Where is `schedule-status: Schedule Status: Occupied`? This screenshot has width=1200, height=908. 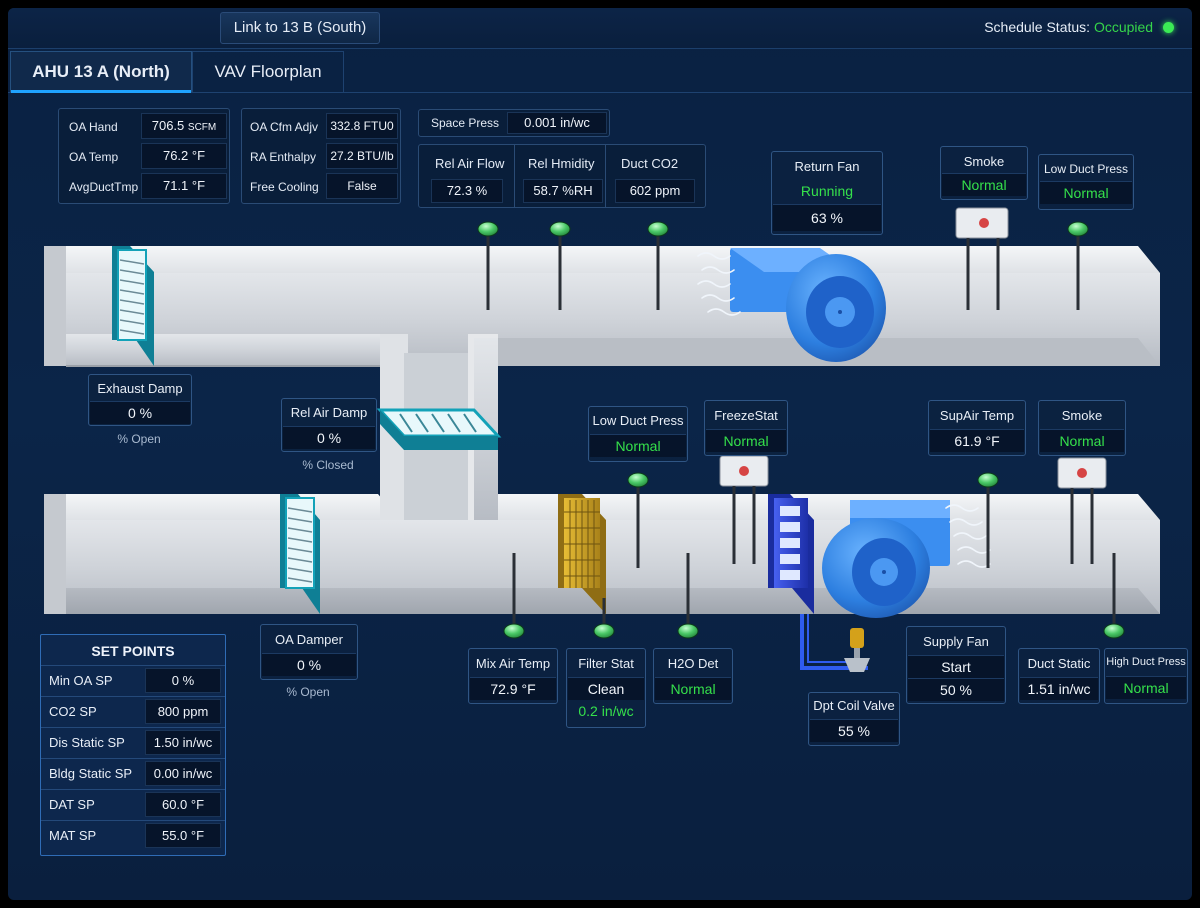
schedule-status: Schedule Status: Occupied is located at coordinates (1079, 27).